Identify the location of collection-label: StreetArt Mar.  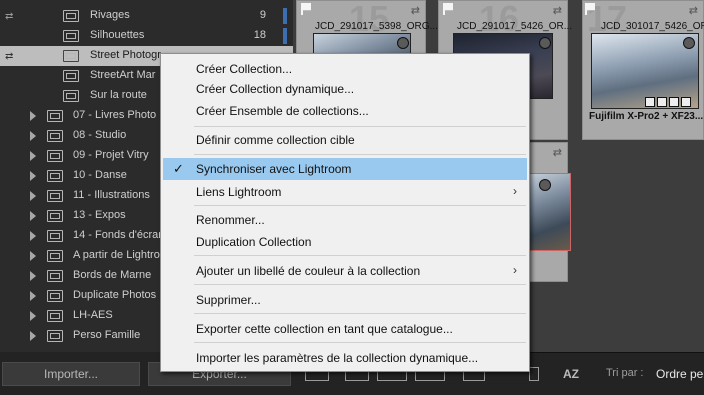
(123, 75).